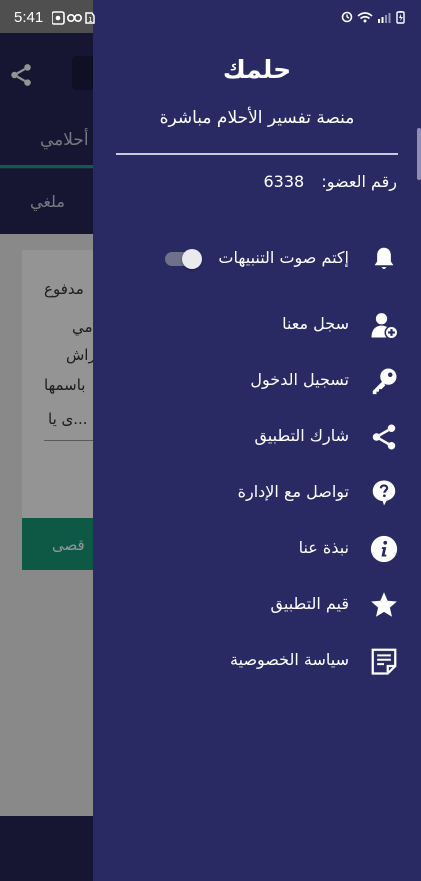  I want to click on menu-label: تواصل مع الإدارة, so click(293, 491).